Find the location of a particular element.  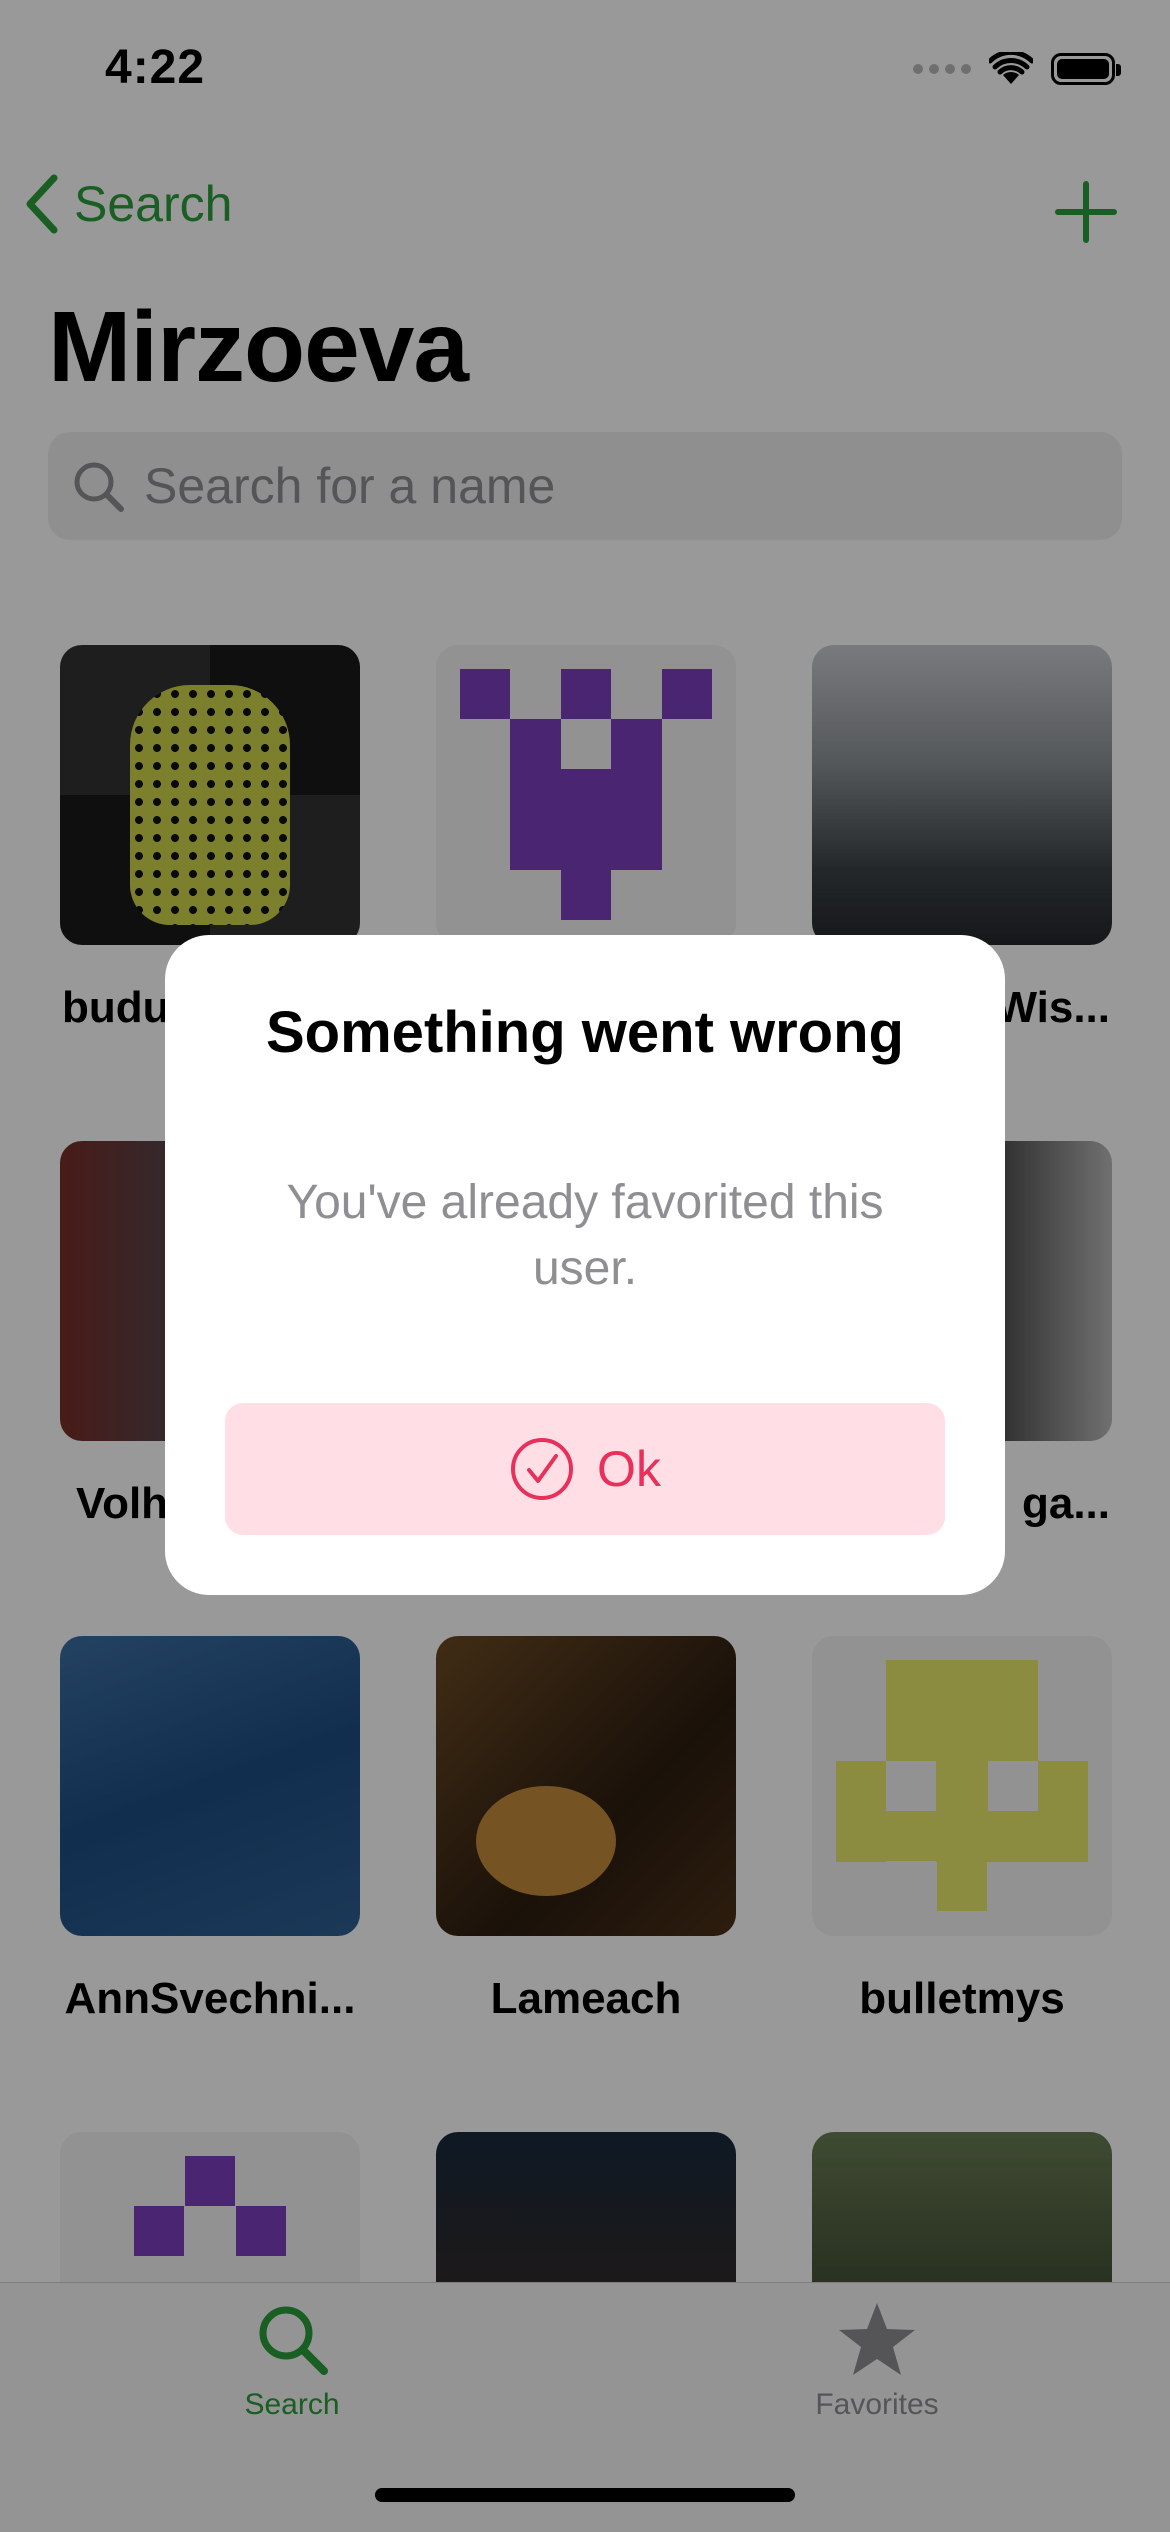

ok-button: Ok is located at coordinates (585, 1469).